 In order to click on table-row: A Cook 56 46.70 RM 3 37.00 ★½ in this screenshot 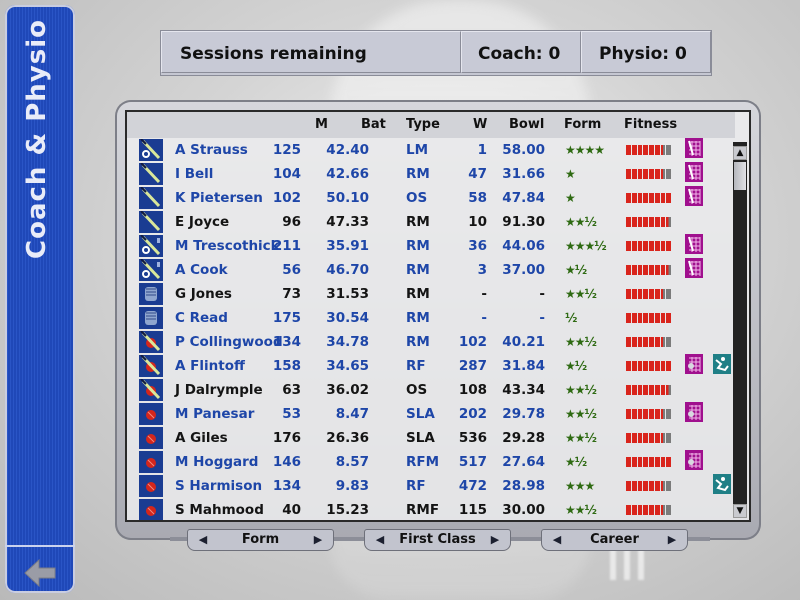, I will do `click(431, 270)`.